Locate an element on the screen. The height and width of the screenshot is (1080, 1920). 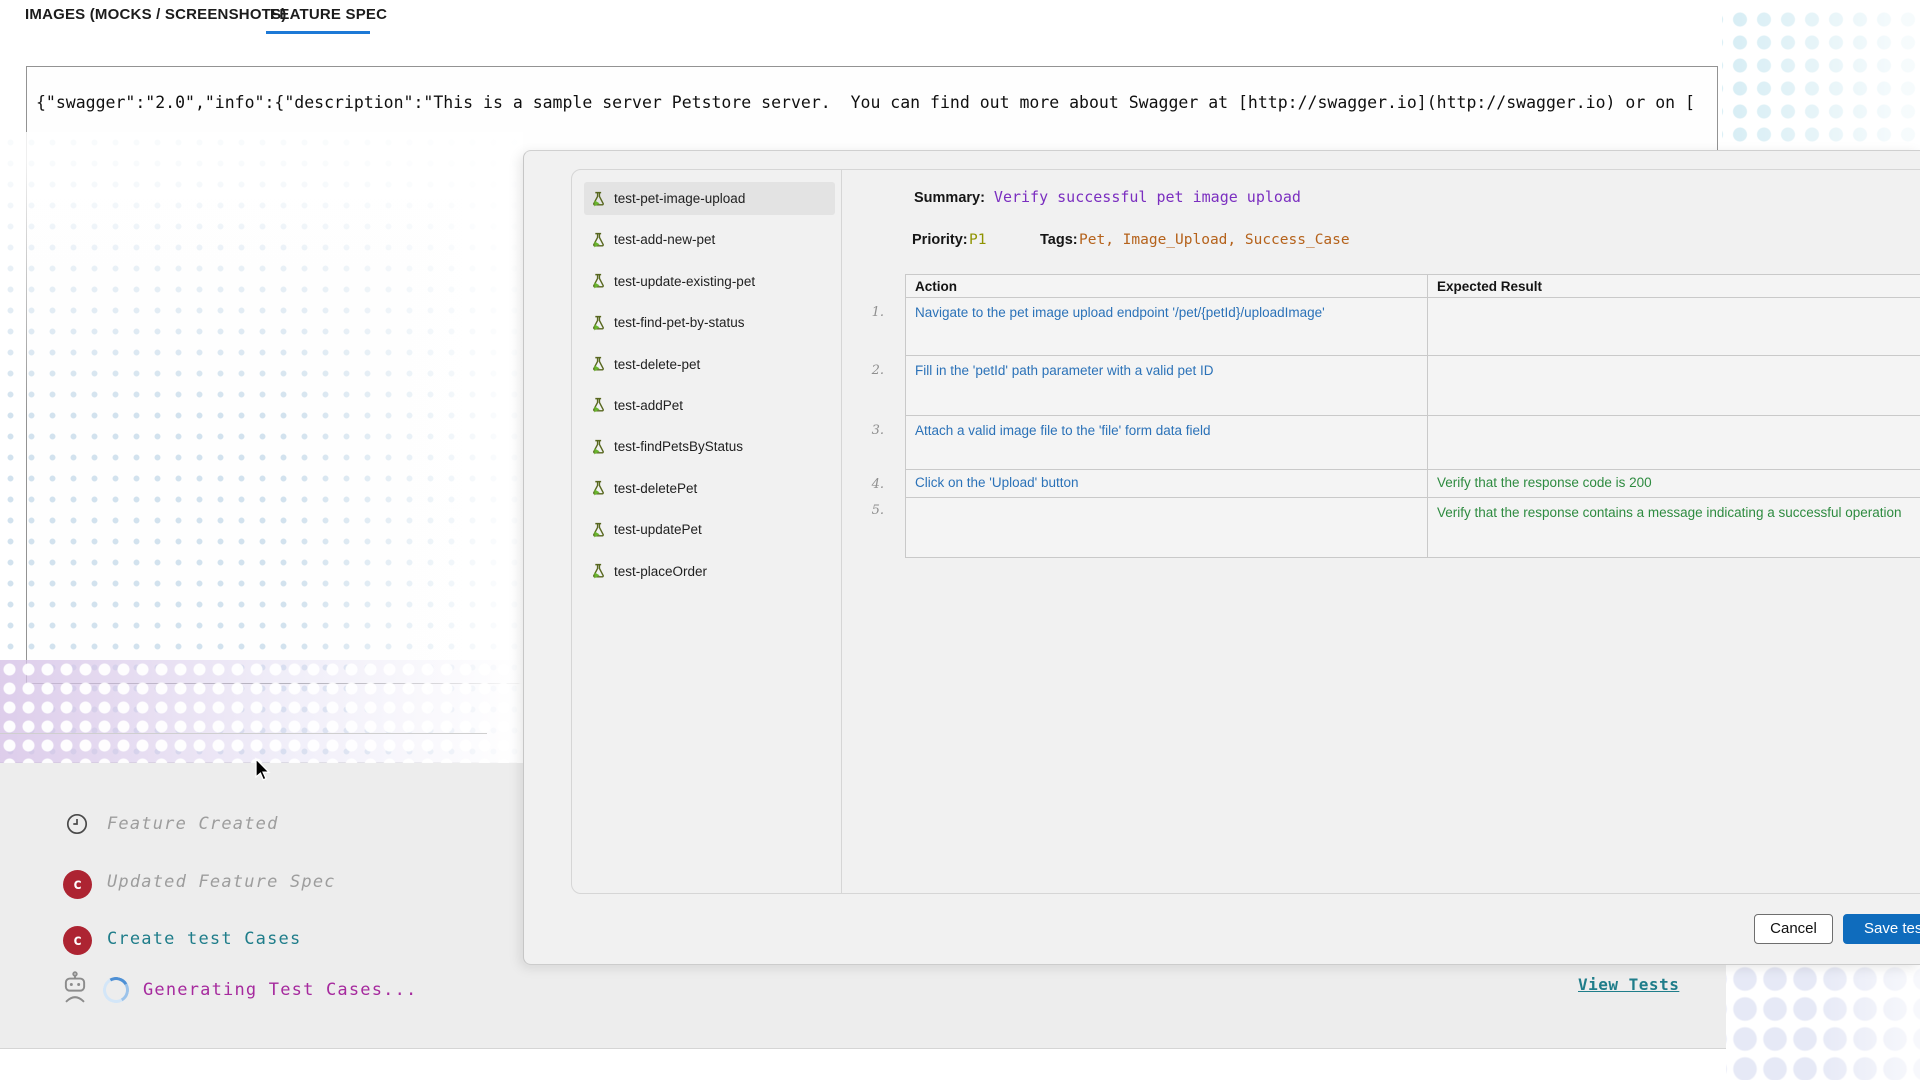
step-number: 5. is located at coordinates (877, 510).